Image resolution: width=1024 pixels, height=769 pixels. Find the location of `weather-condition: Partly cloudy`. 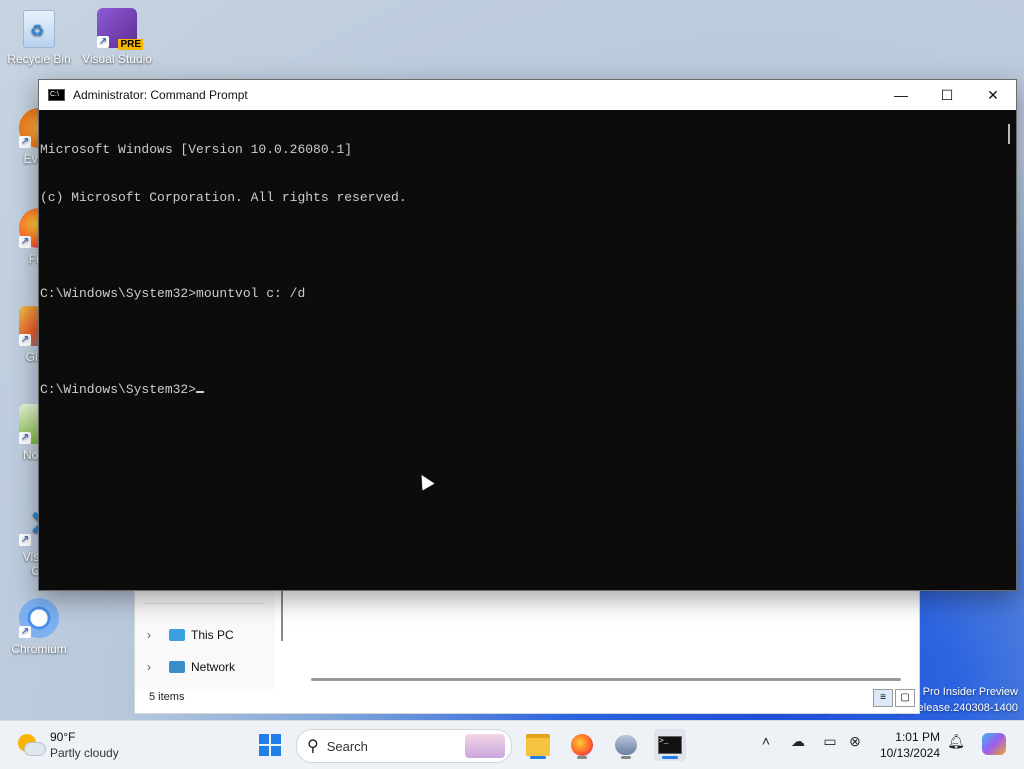

weather-condition: Partly cloudy is located at coordinates (84, 753).